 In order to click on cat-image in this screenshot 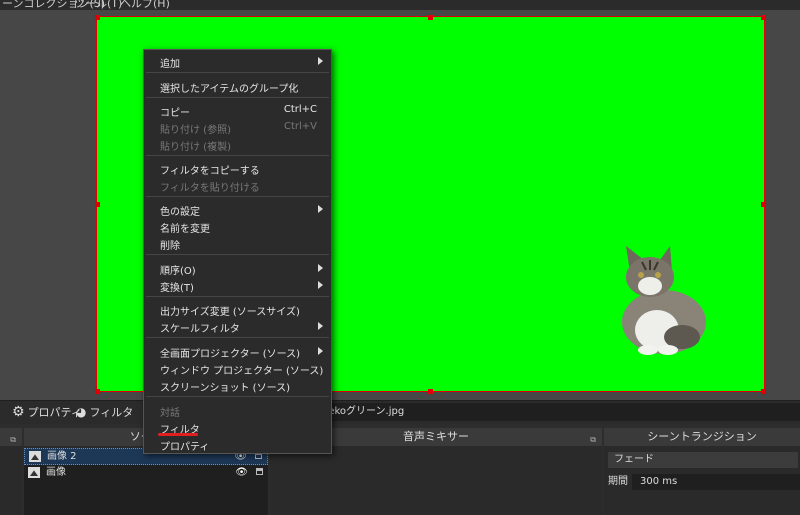, I will do `click(664, 300)`.